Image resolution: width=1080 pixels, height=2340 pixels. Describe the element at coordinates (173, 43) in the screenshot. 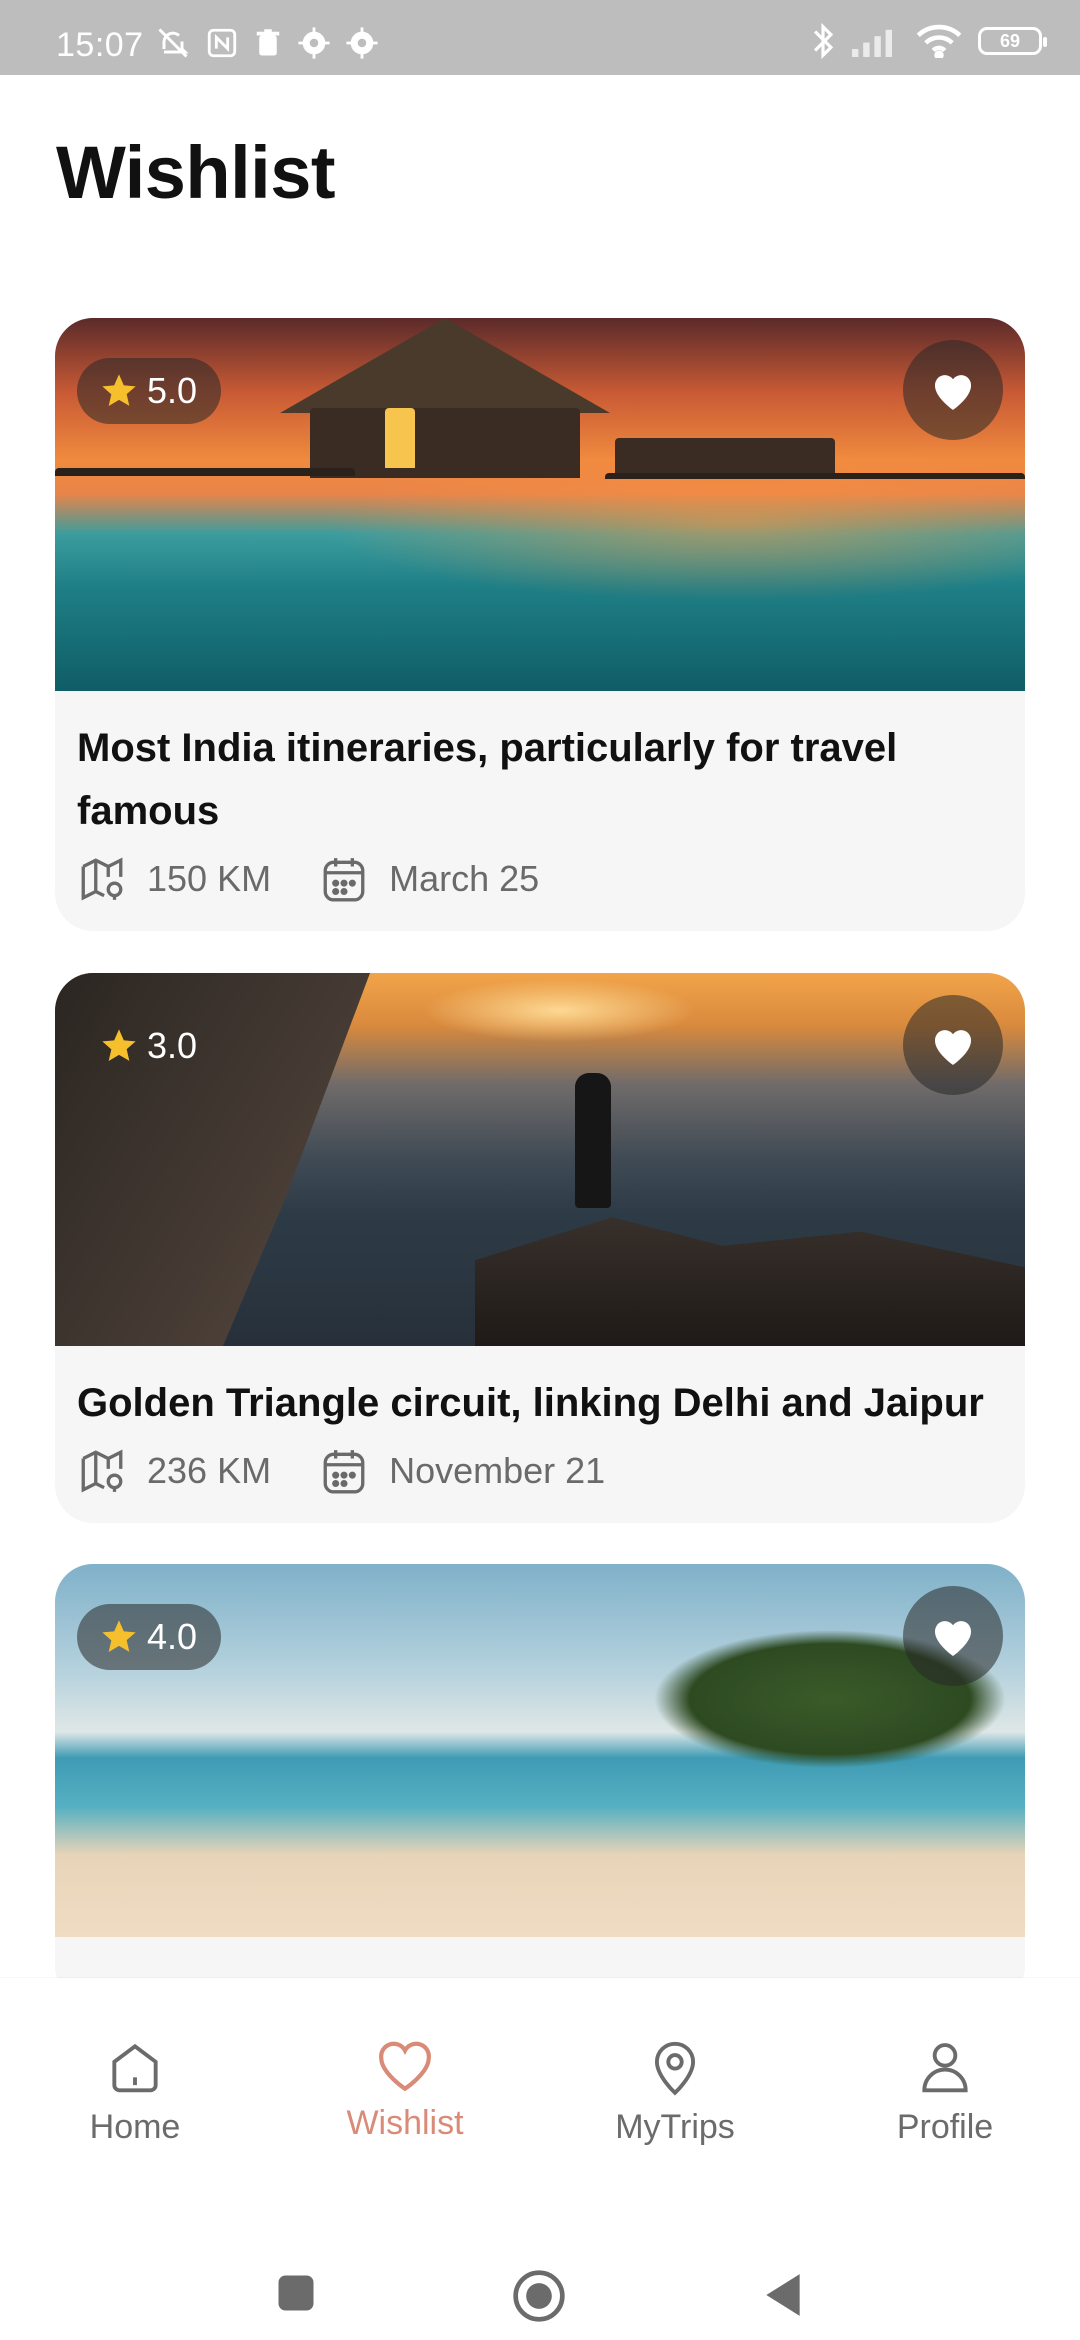

I see `mute-icon` at that location.